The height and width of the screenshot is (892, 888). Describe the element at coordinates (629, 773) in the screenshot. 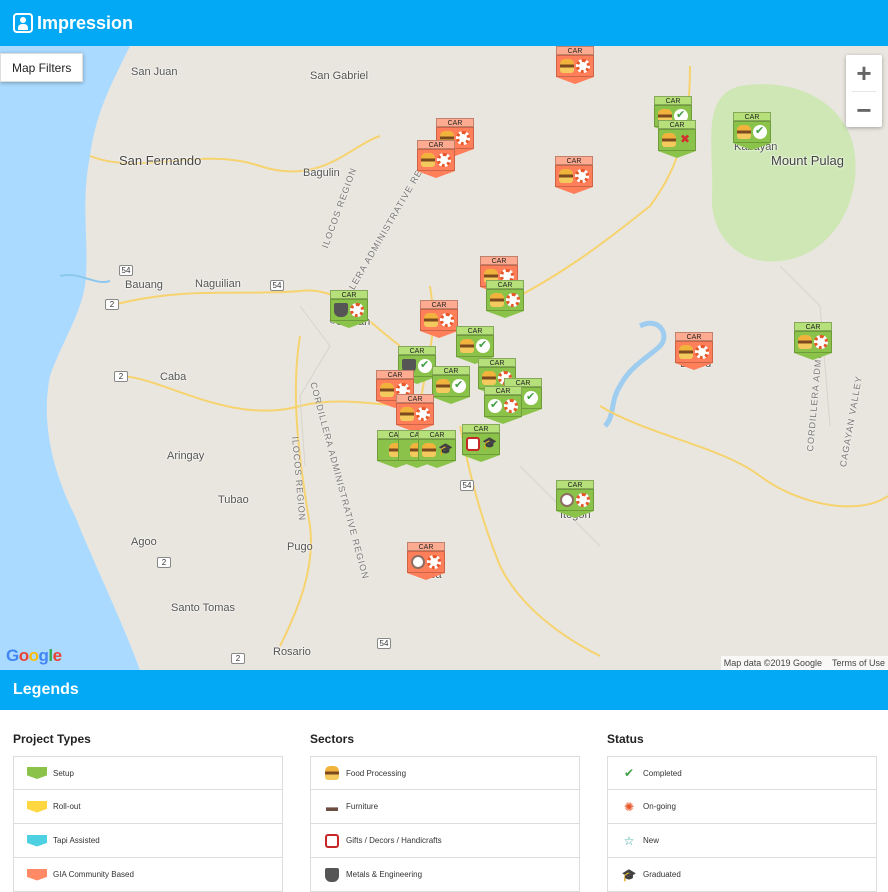

I see `completed-icon: ✔` at that location.